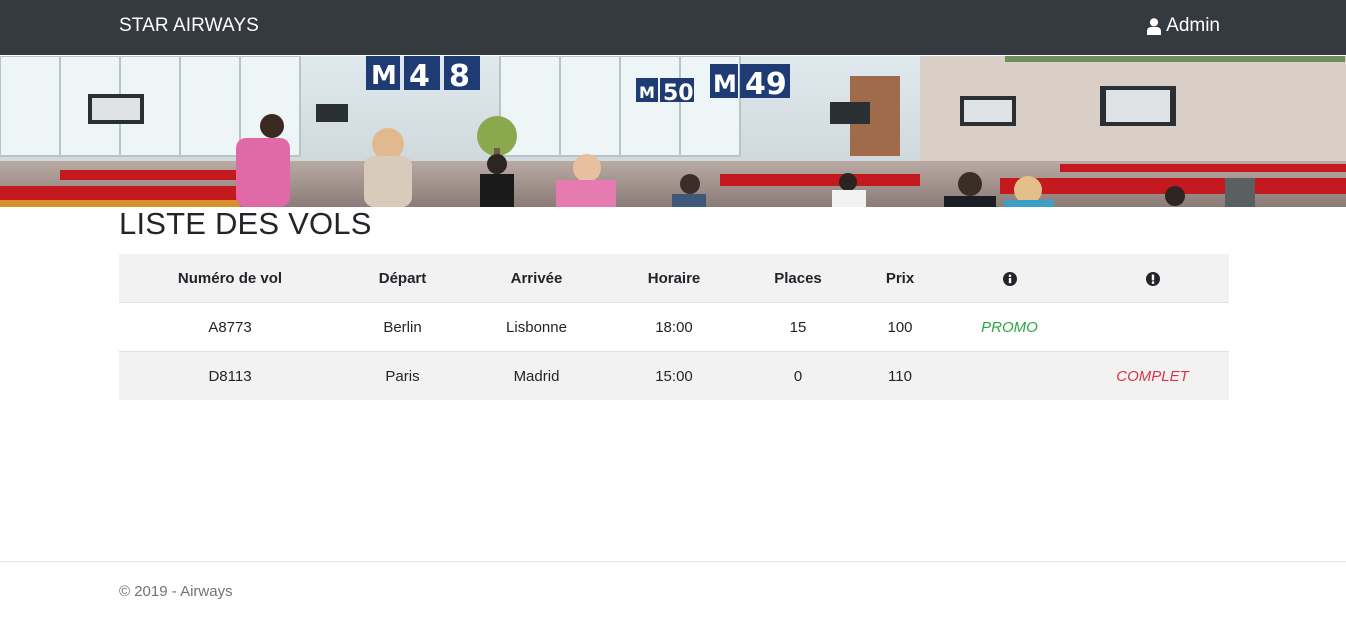 The width and height of the screenshot is (1346, 618). I want to click on promo-badge: PROMO, so click(1009, 327).